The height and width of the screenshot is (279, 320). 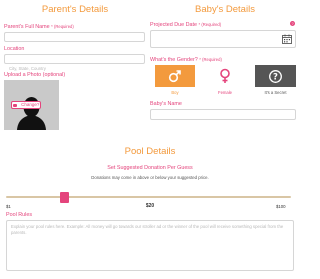 I want to click on calendar-icon, so click(x=287, y=39).